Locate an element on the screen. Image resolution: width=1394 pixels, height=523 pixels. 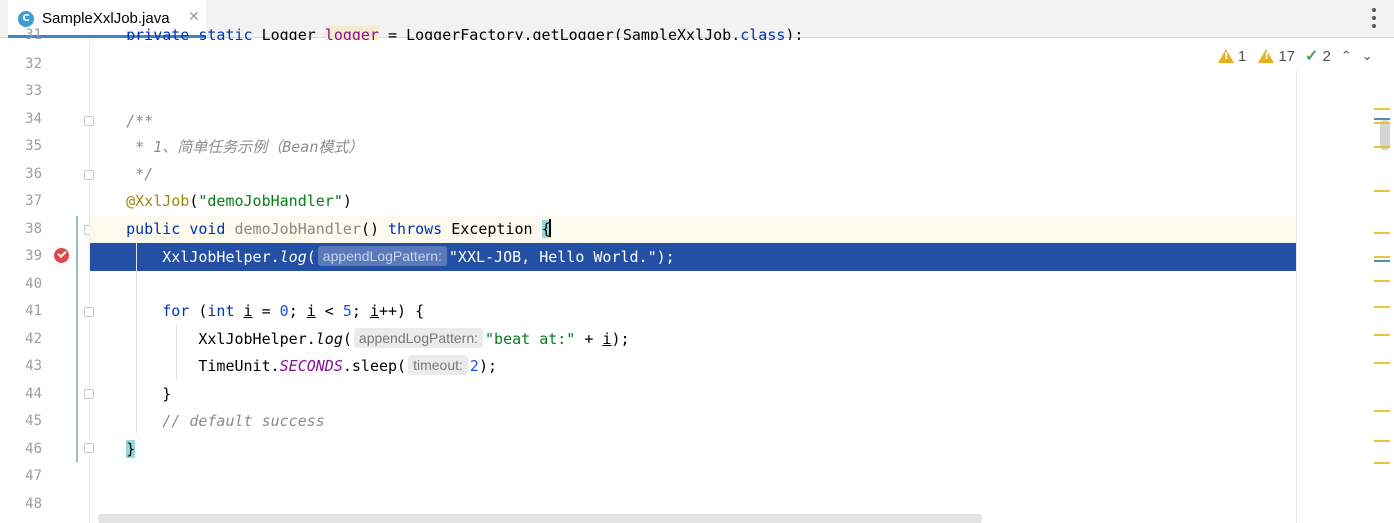
typo-check-icon: ✓ is located at coordinates (1312, 56).